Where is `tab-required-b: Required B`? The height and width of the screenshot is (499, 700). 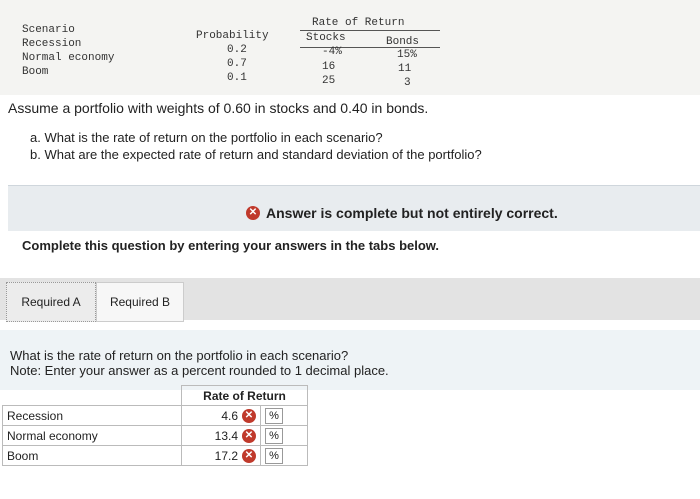 tab-required-b: Required B is located at coordinates (140, 302).